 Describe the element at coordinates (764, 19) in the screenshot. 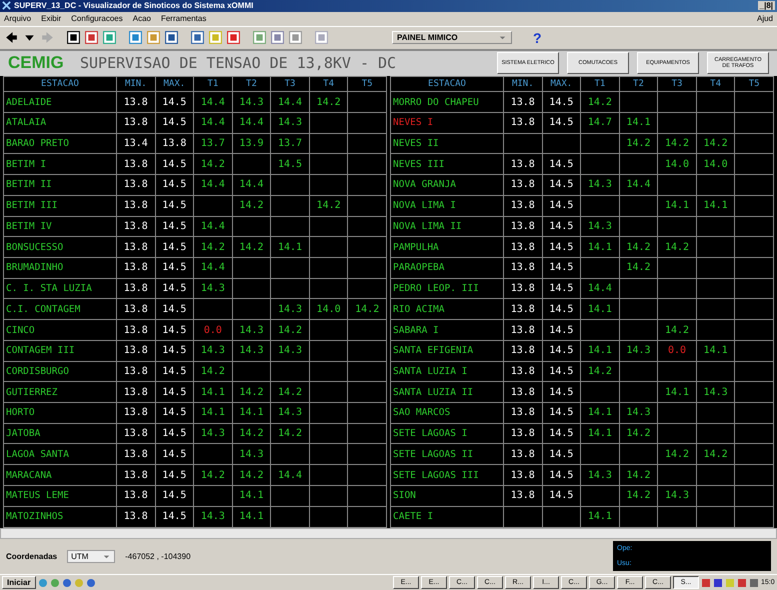

I see `menu-item: Ajud` at that location.